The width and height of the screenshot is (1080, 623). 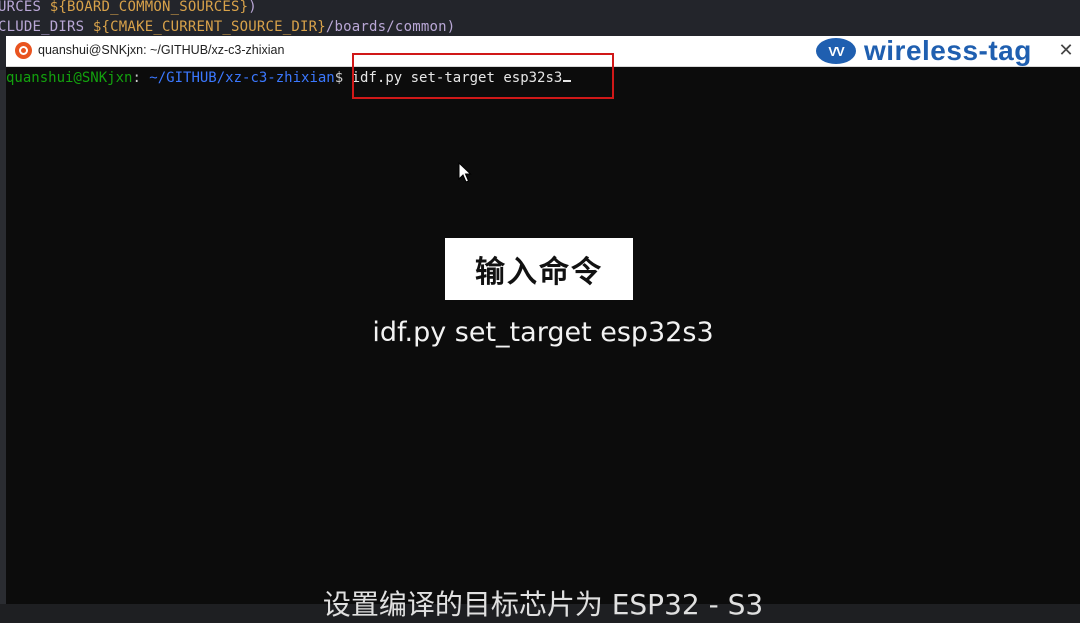 I want to click on caption-command: idf.py set_target esp32s3, so click(x=543, y=332).